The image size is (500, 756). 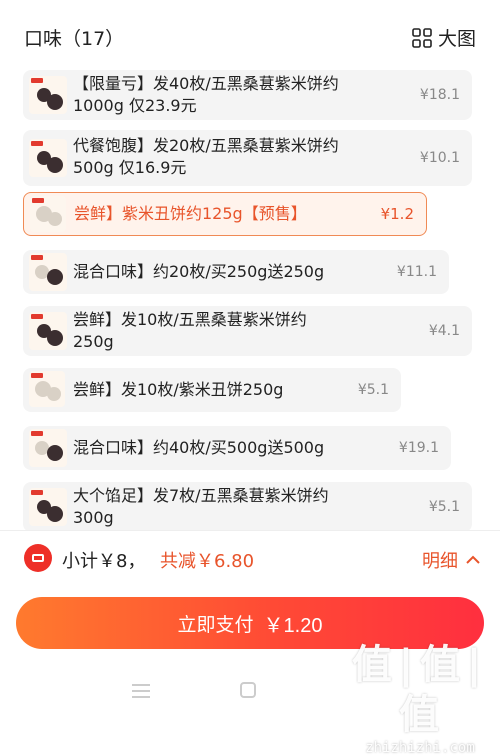 I want to click on flavor-option-selected: 尝鲜】紫米丑饼约125g【预售】 ¥1.2, so click(x=225, y=214).